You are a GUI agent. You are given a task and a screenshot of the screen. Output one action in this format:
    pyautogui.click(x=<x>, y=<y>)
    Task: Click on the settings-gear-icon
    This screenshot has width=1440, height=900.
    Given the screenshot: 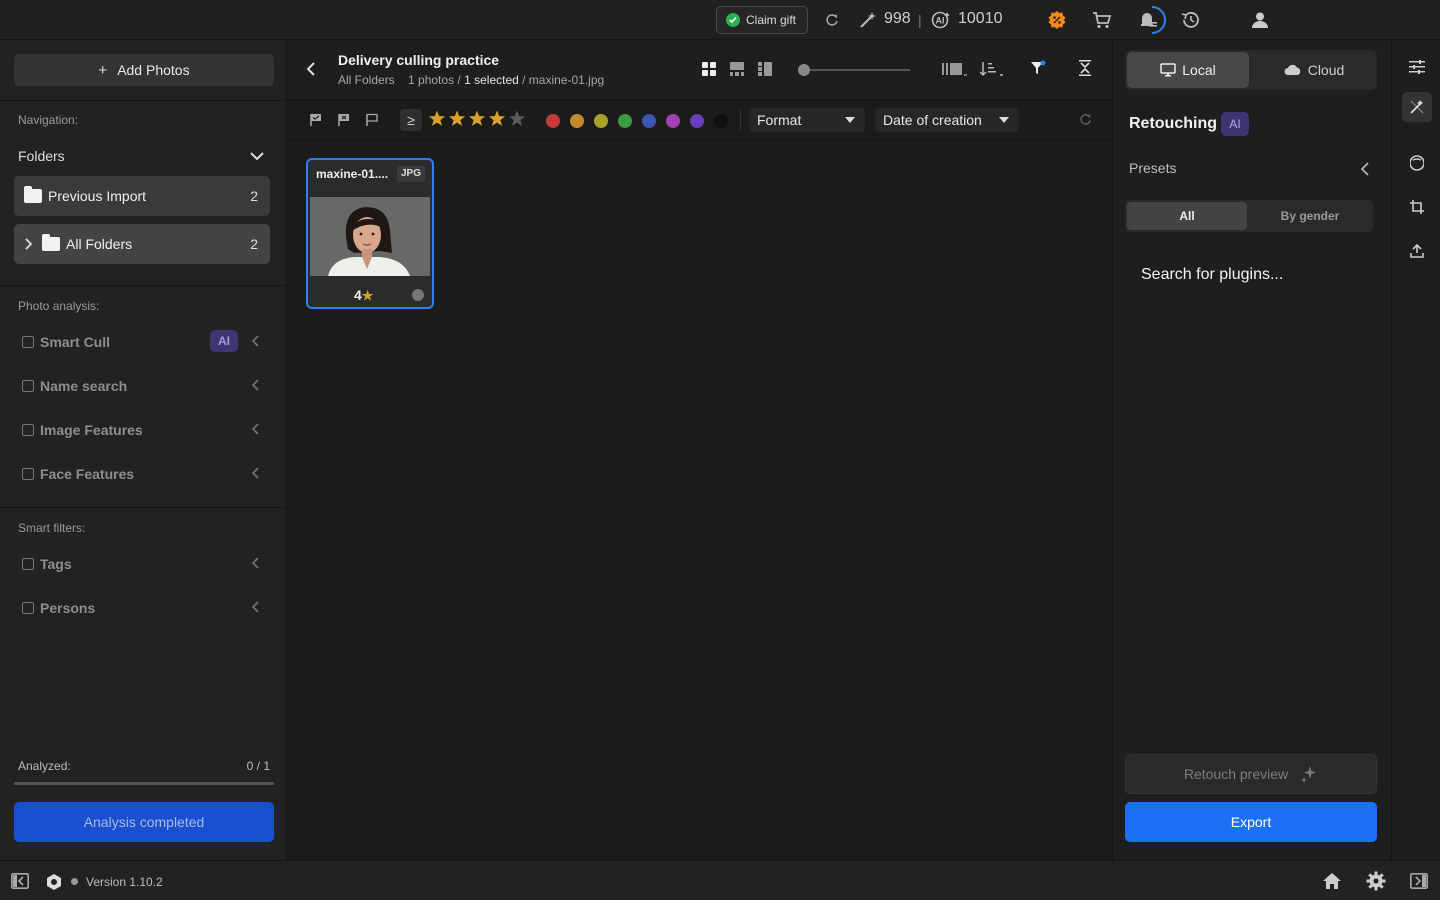 What is the action you would take?
    pyautogui.click(x=1376, y=881)
    